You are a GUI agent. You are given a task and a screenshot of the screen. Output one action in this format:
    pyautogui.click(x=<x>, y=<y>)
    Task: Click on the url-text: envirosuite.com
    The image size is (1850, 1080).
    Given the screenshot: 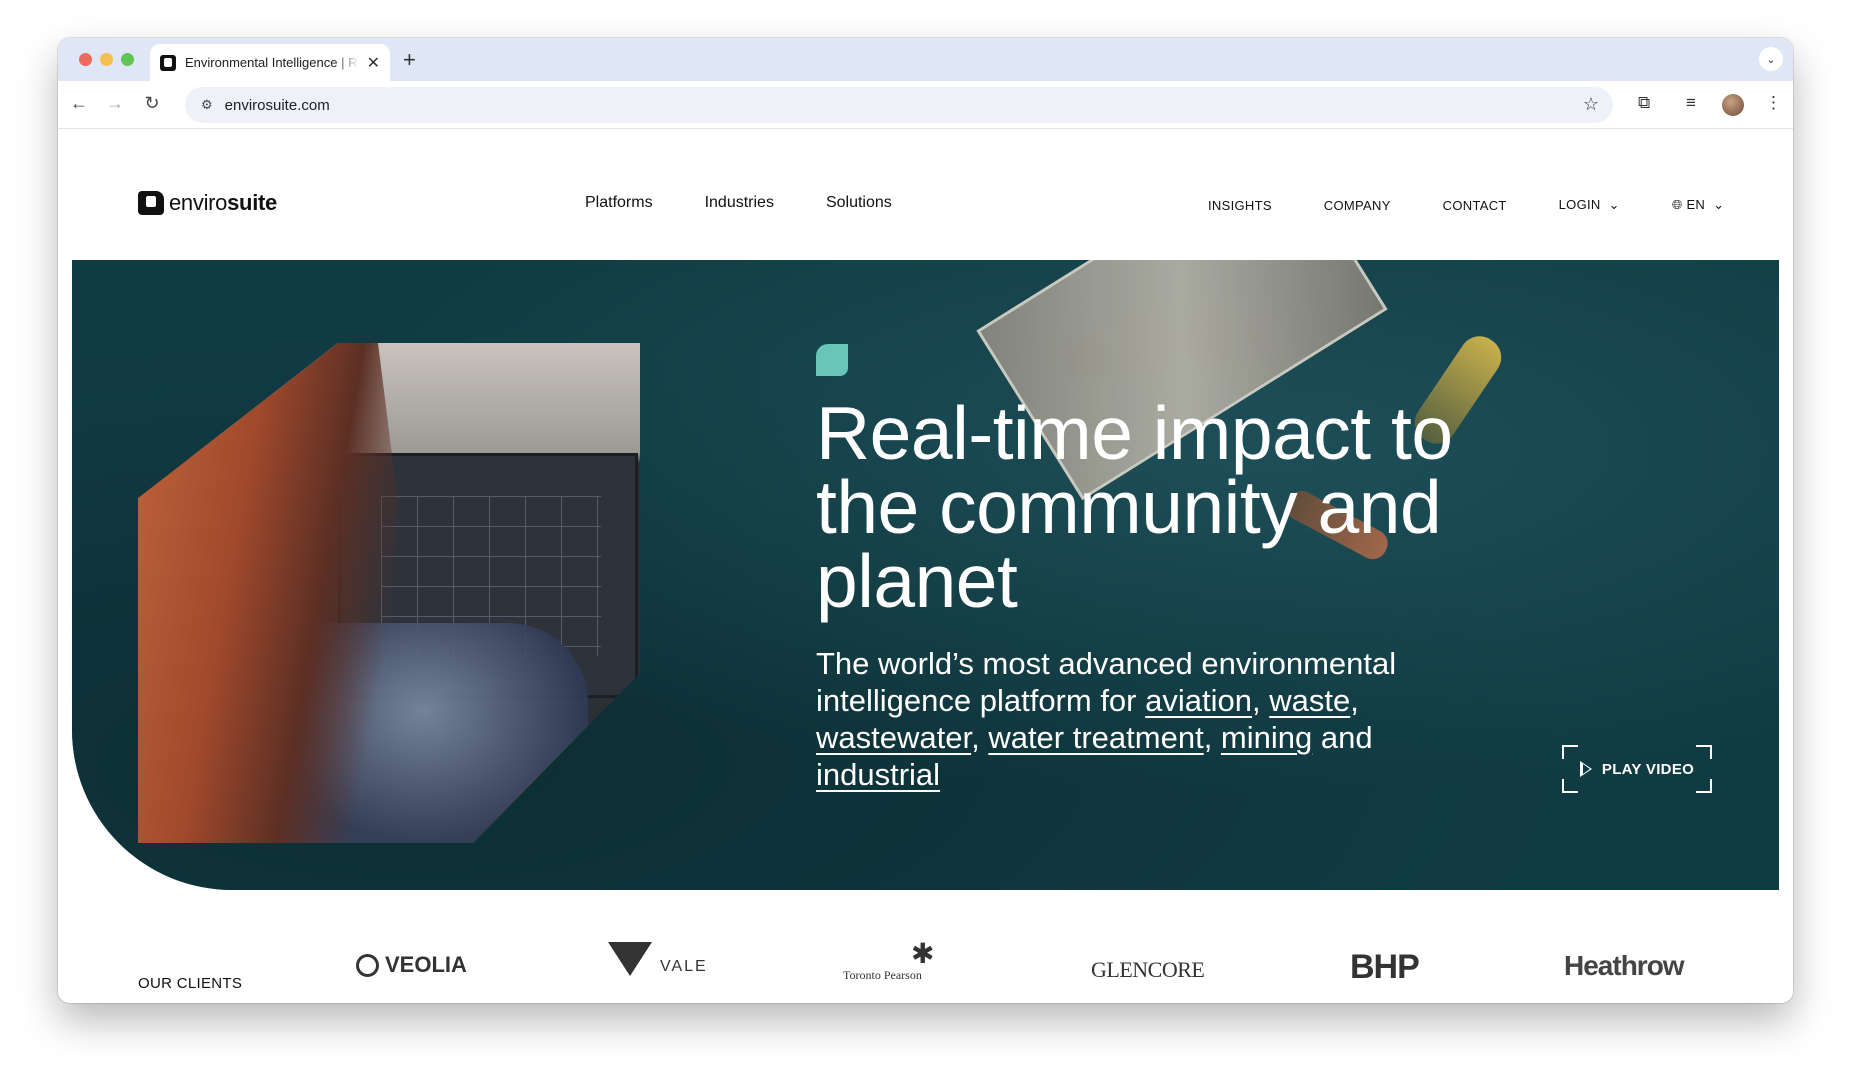 What is the action you would take?
    pyautogui.click(x=277, y=105)
    